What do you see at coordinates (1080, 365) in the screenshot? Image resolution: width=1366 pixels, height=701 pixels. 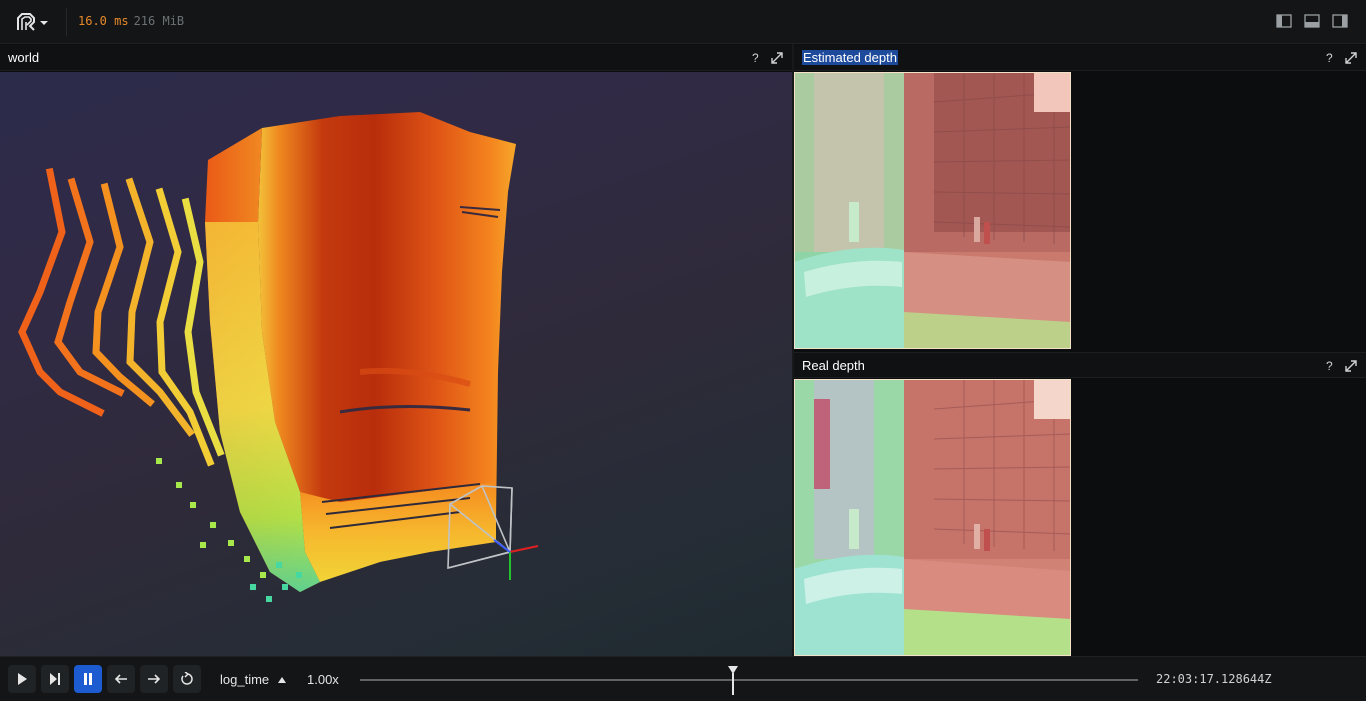 I see `real-depth-panel-header: Real depth ?` at bounding box center [1080, 365].